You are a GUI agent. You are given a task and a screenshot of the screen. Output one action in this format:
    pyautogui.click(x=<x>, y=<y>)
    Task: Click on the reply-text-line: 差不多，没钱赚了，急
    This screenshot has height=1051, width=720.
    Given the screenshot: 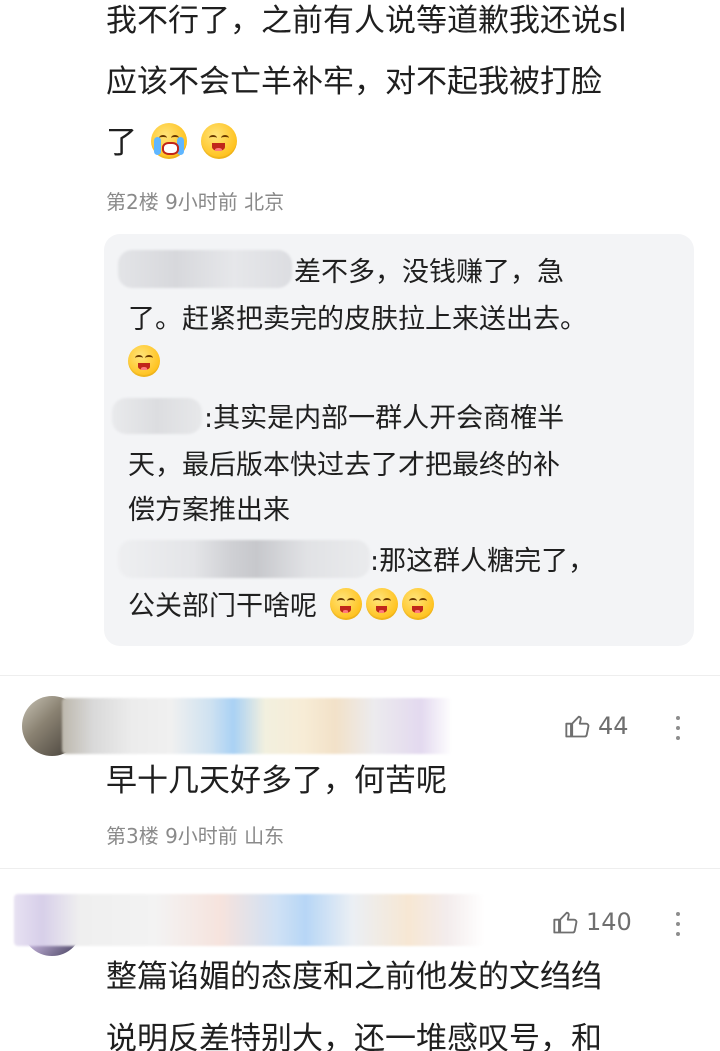 What is the action you would take?
    pyautogui.click(x=429, y=272)
    